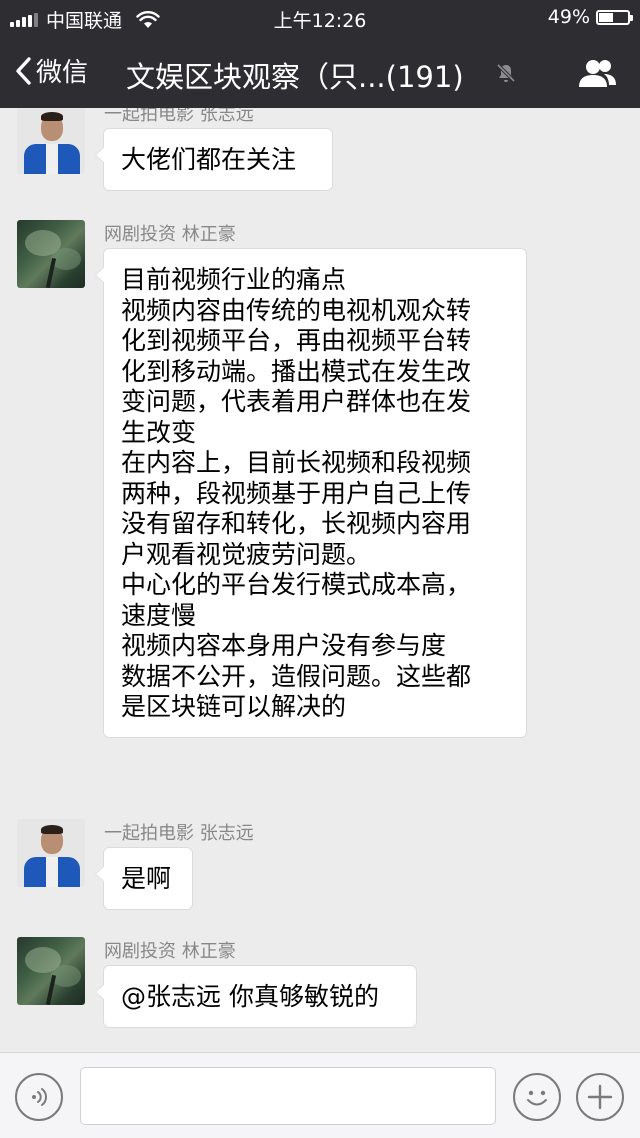 This screenshot has height=1138, width=640. Describe the element at coordinates (62, 73) in the screenshot. I see `back-label: 微信` at that location.